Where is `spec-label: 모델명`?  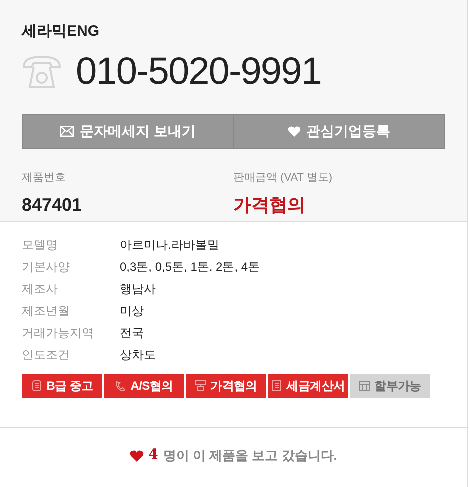 spec-label: 모델명 is located at coordinates (40, 245).